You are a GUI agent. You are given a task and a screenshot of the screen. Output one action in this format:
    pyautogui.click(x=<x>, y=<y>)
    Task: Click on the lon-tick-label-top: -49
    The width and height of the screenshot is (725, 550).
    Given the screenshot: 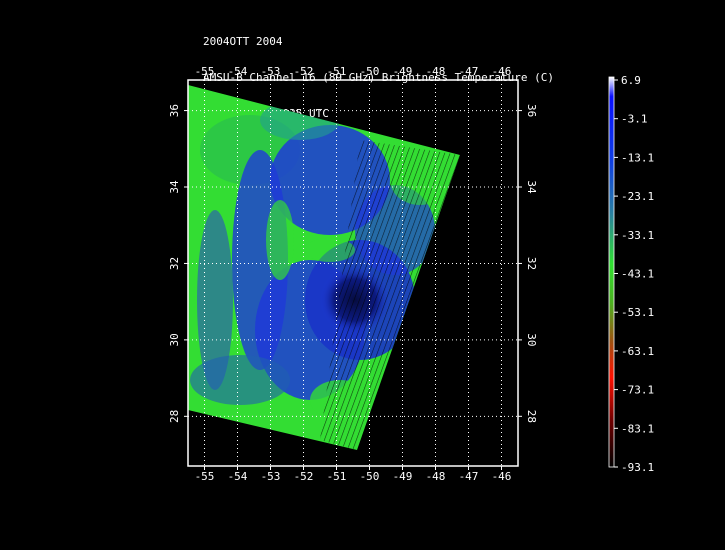 What is the action you would take?
    pyautogui.click(x=403, y=71)
    